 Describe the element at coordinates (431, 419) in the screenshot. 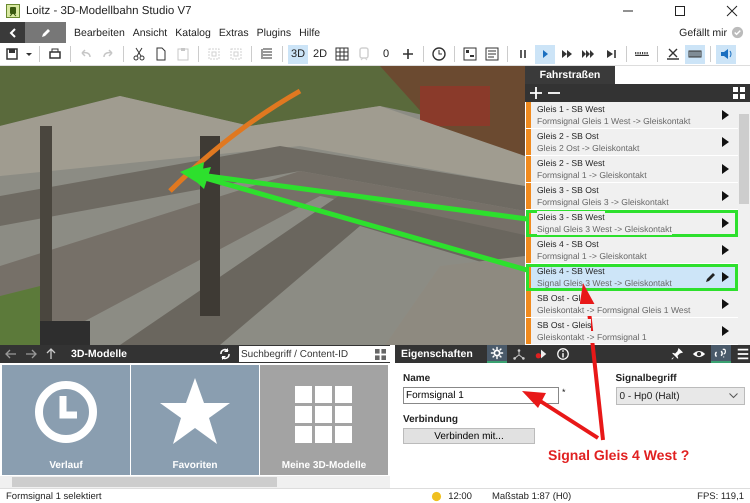

I see `field-label: Verbindung` at that location.